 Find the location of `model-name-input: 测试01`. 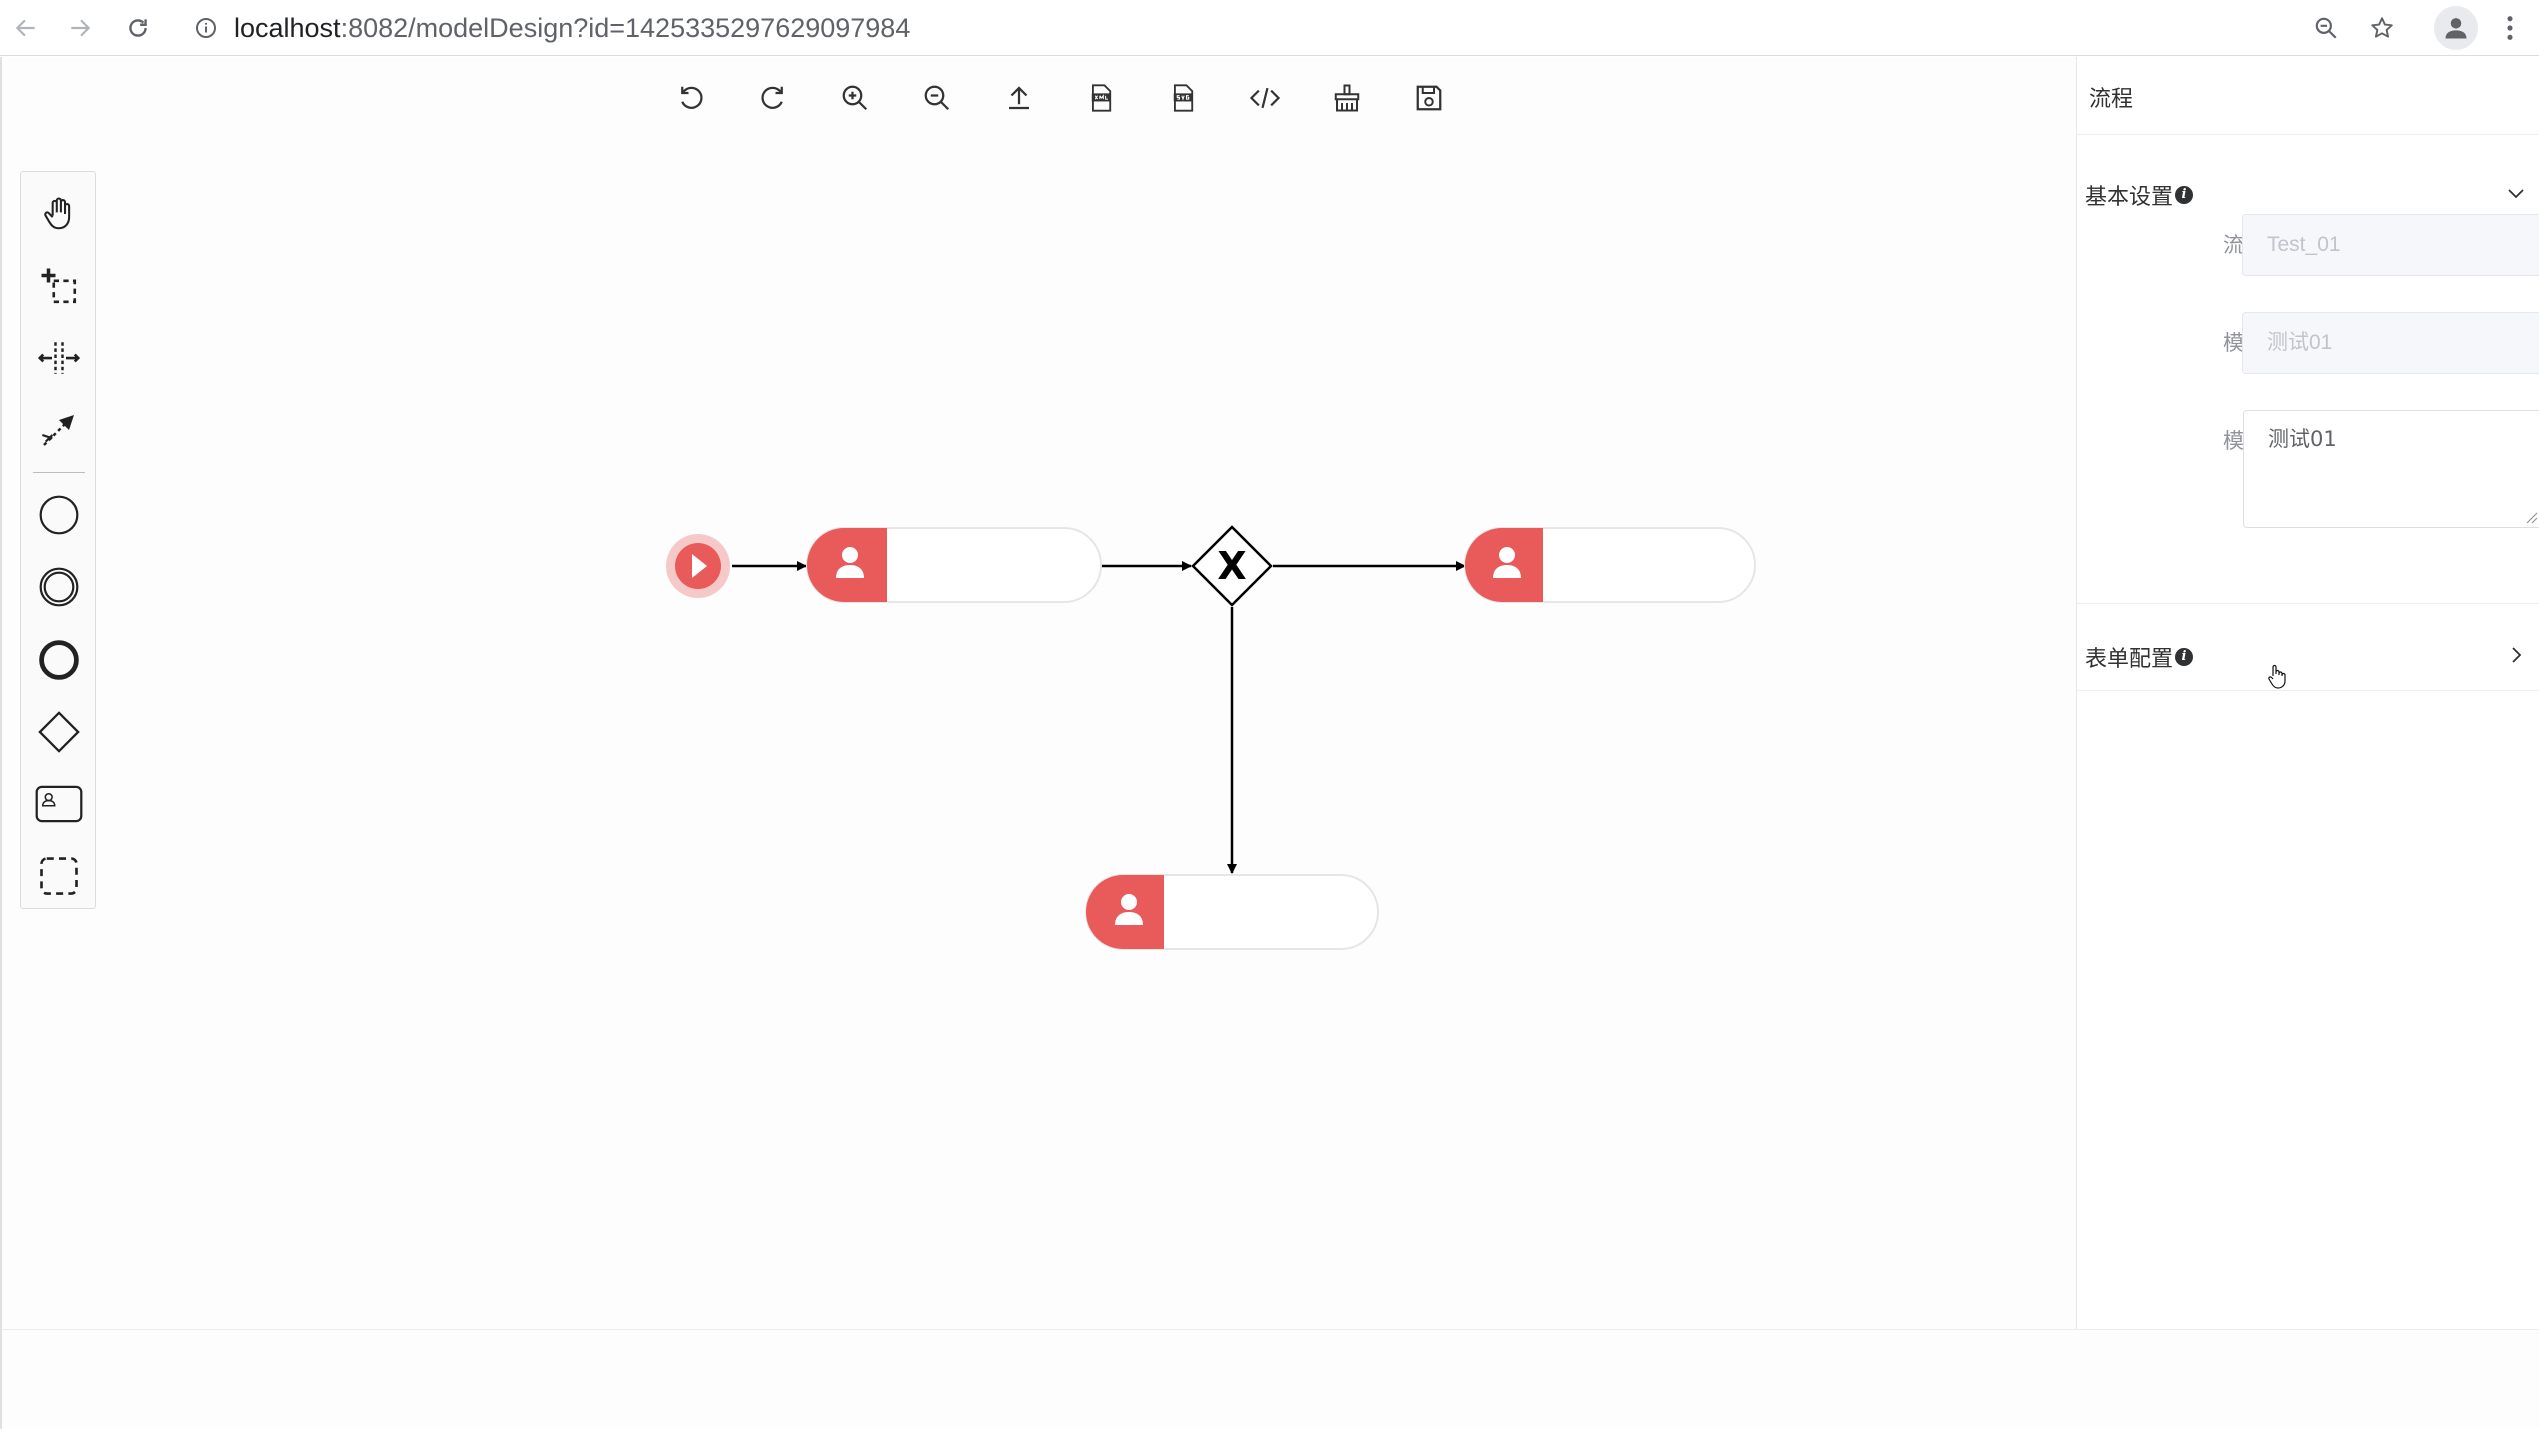

model-name-input: 测试01 is located at coordinates (2390, 343).